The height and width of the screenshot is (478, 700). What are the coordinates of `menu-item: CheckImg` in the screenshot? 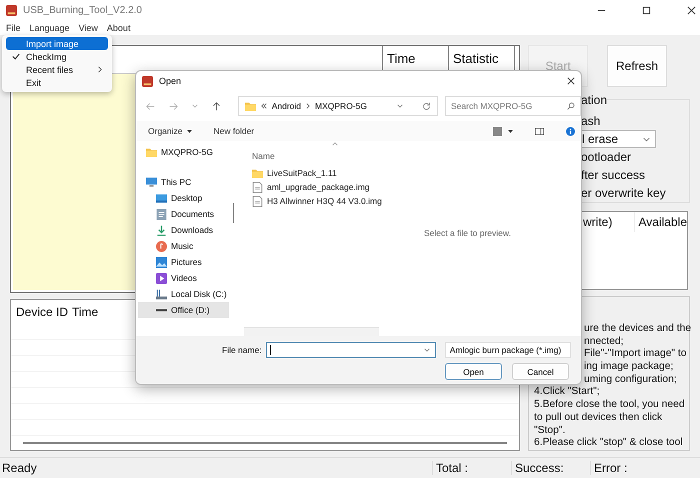 It's located at (57, 56).